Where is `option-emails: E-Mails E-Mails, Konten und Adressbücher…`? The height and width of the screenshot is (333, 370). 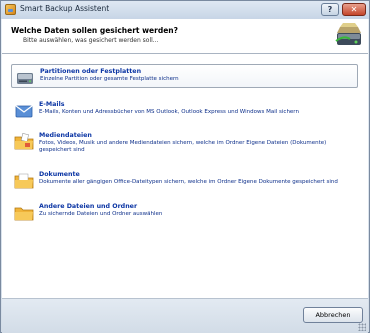 option-emails: E-Mails E-Mails, Konten und Adressbücher… is located at coordinates (184, 110).